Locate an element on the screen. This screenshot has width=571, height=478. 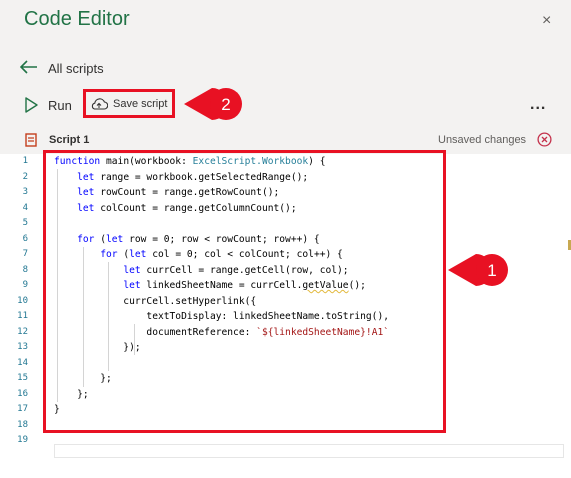
close-icon: × is located at coordinates (546, 21).